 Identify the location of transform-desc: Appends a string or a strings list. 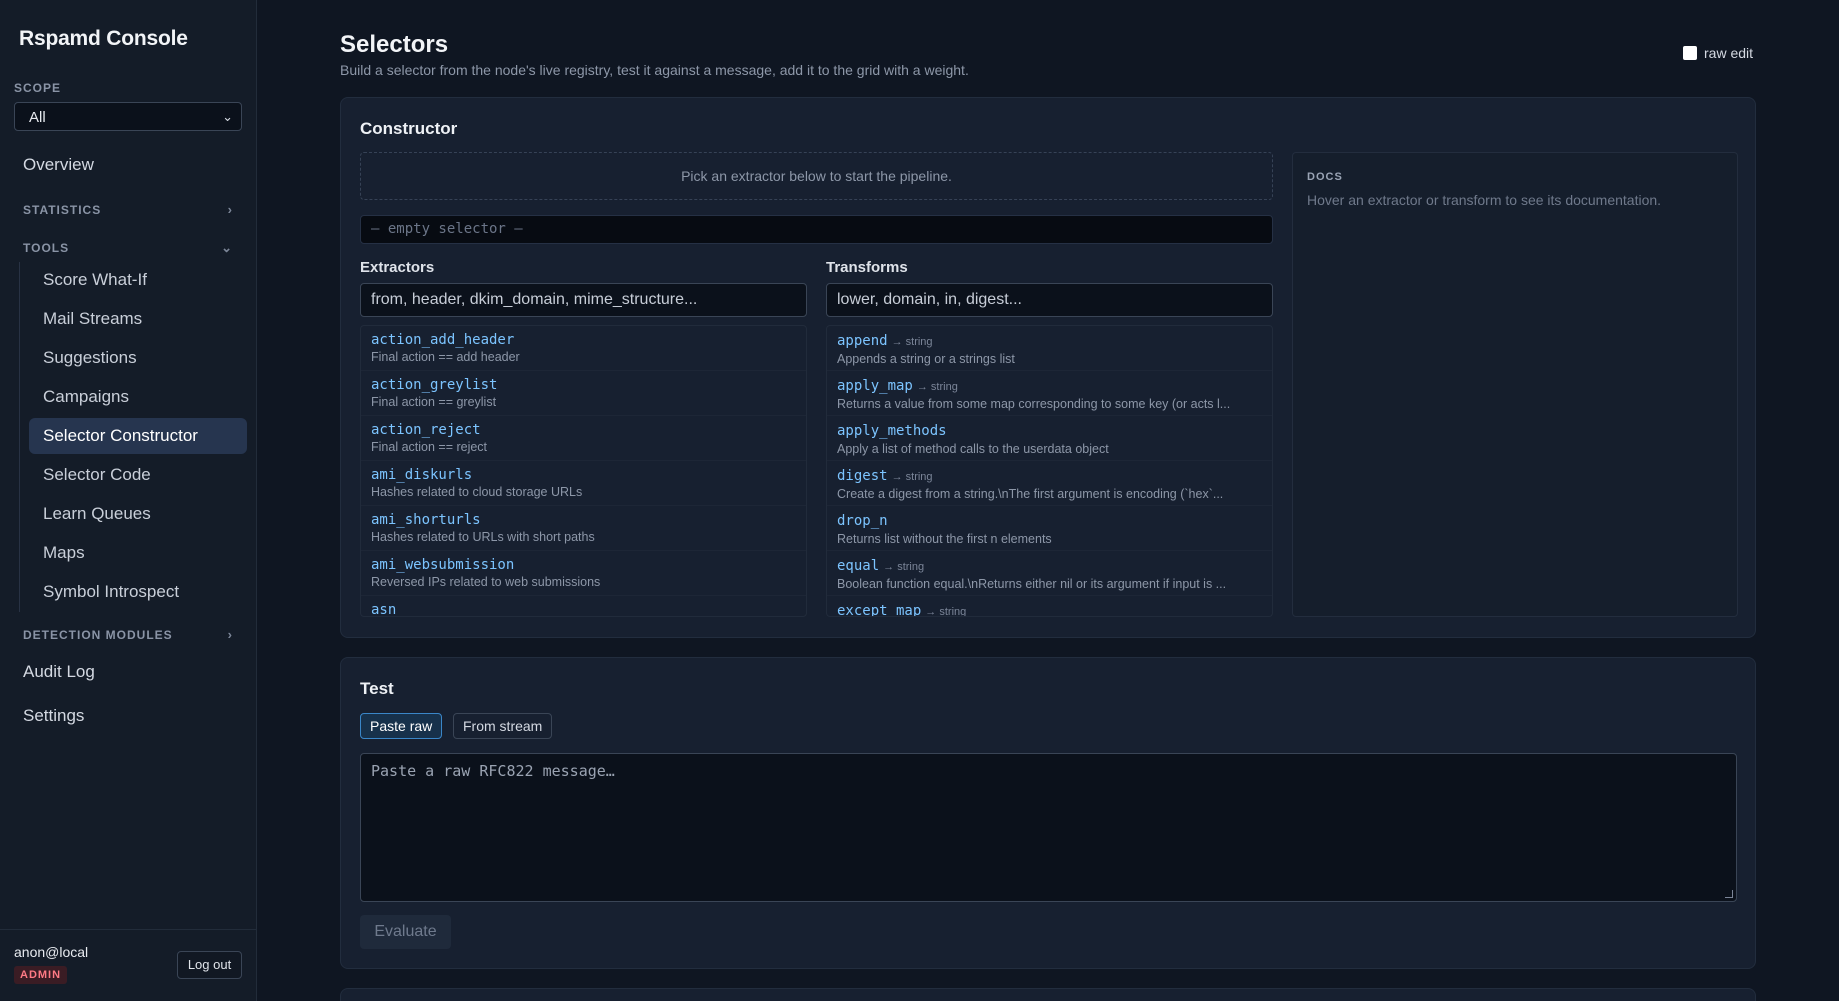
(926, 359).